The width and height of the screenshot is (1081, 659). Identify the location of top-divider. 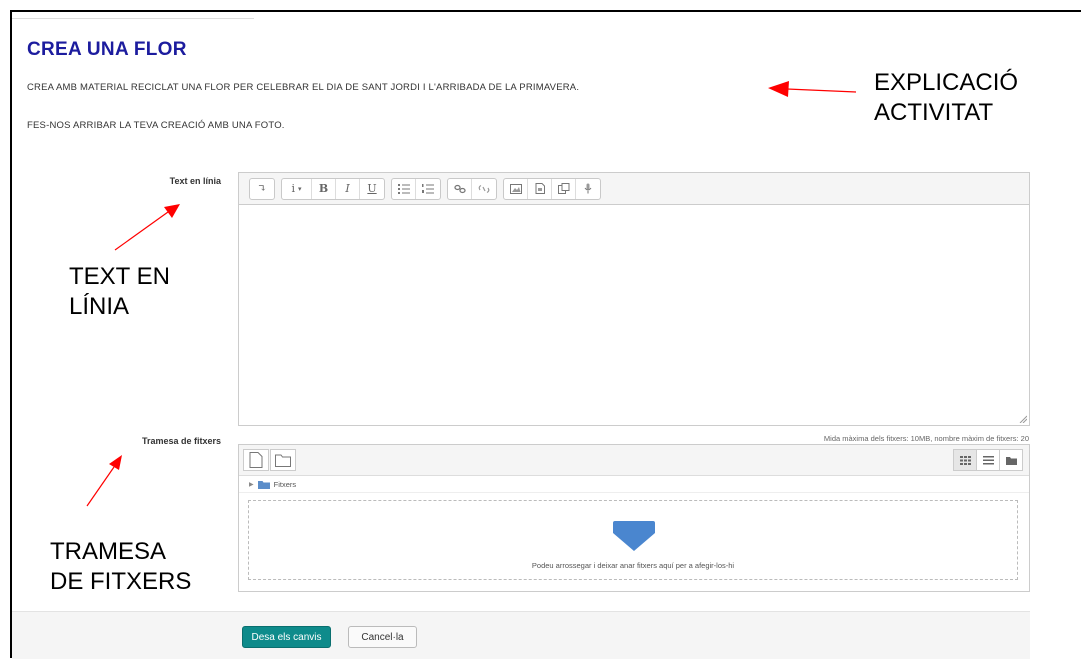
(133, 18).